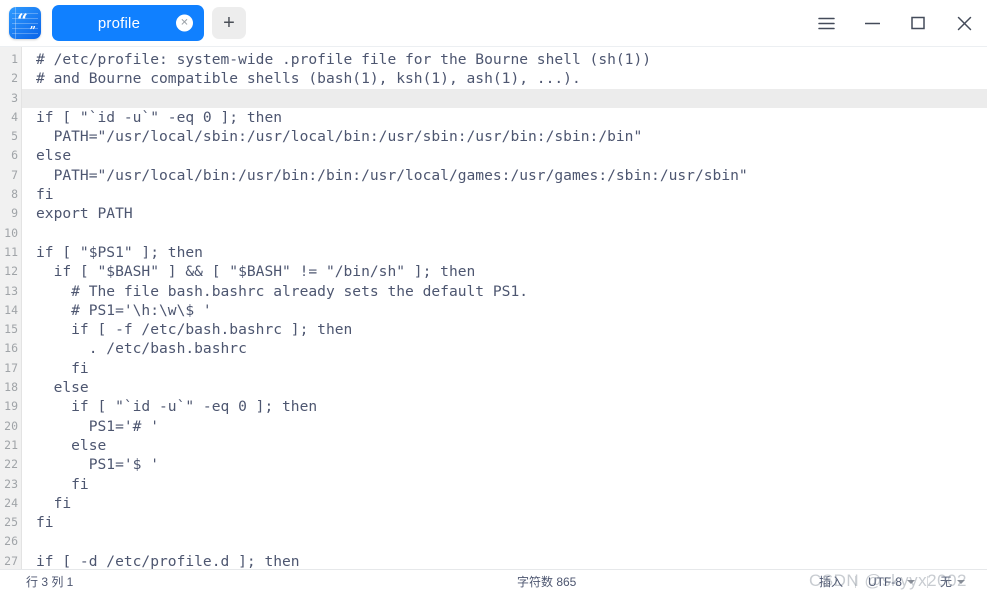  I want to click on line-number: 14, so click(11, 309).